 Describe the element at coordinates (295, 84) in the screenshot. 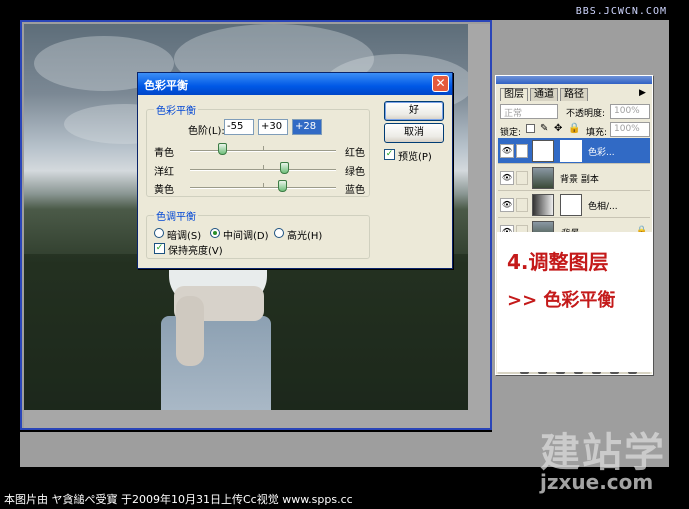

I see `dialog-titlebar: 色彩平衡 ✕` at that location.